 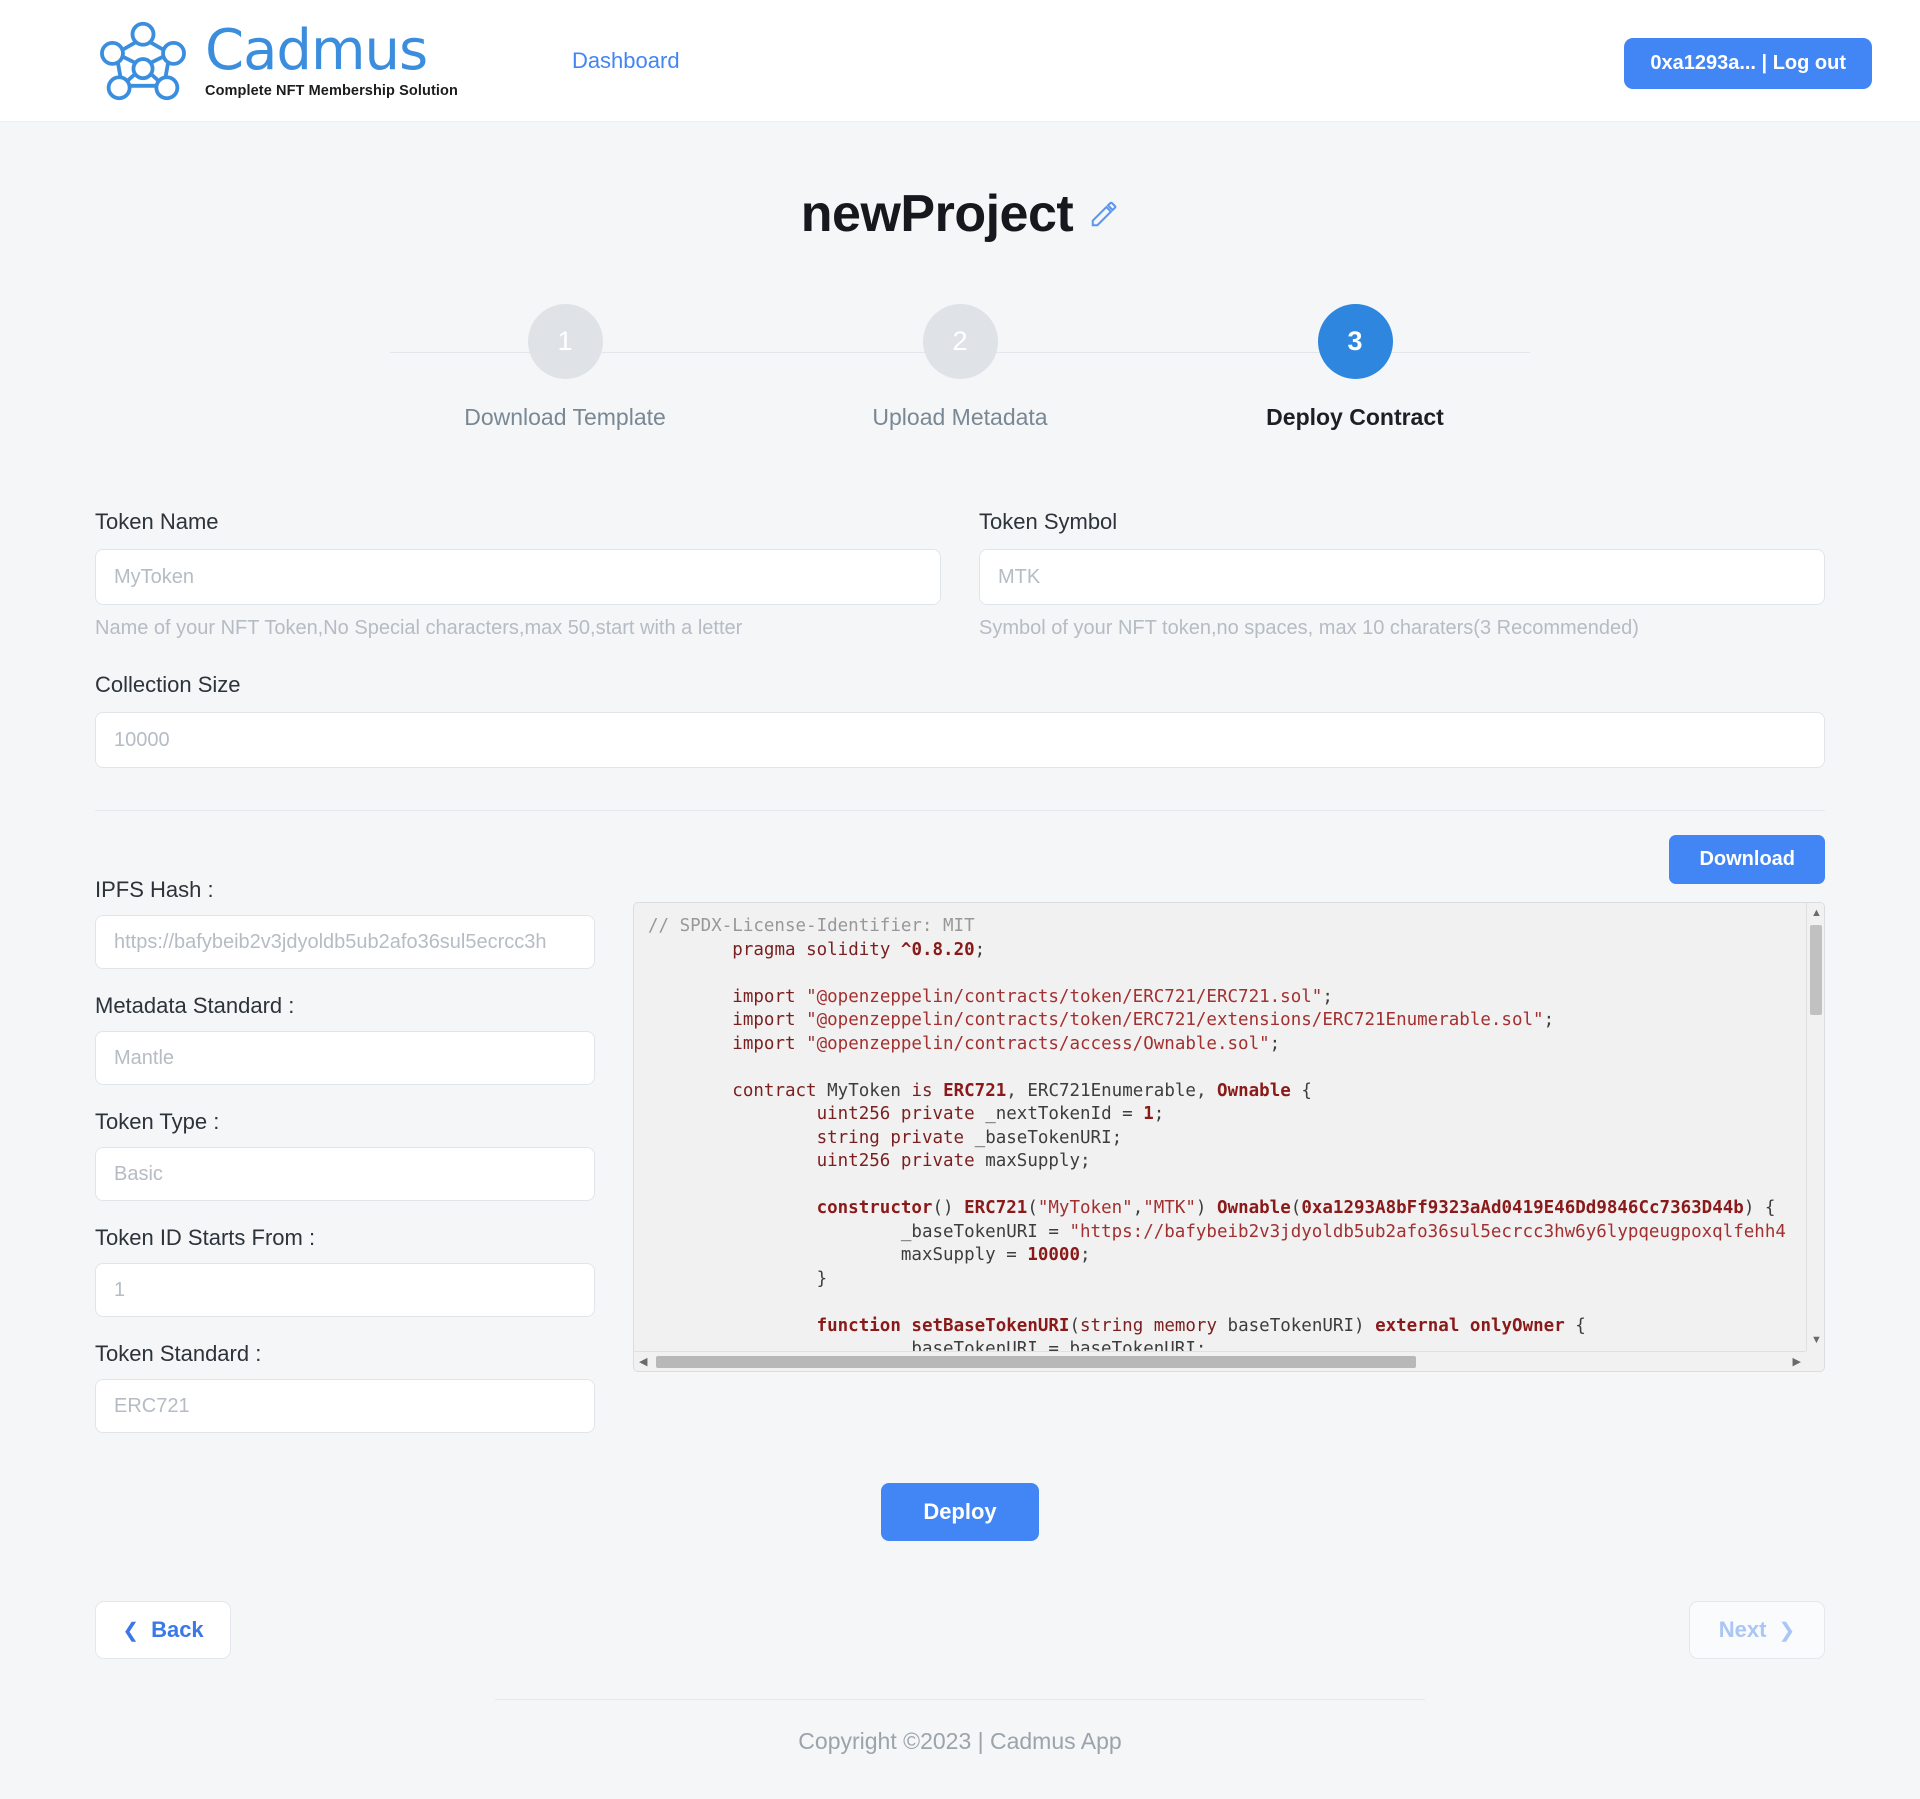 I want to click on code-horizontal-scrollbar: ◀ ▶, so click(x=1220, y=1361).